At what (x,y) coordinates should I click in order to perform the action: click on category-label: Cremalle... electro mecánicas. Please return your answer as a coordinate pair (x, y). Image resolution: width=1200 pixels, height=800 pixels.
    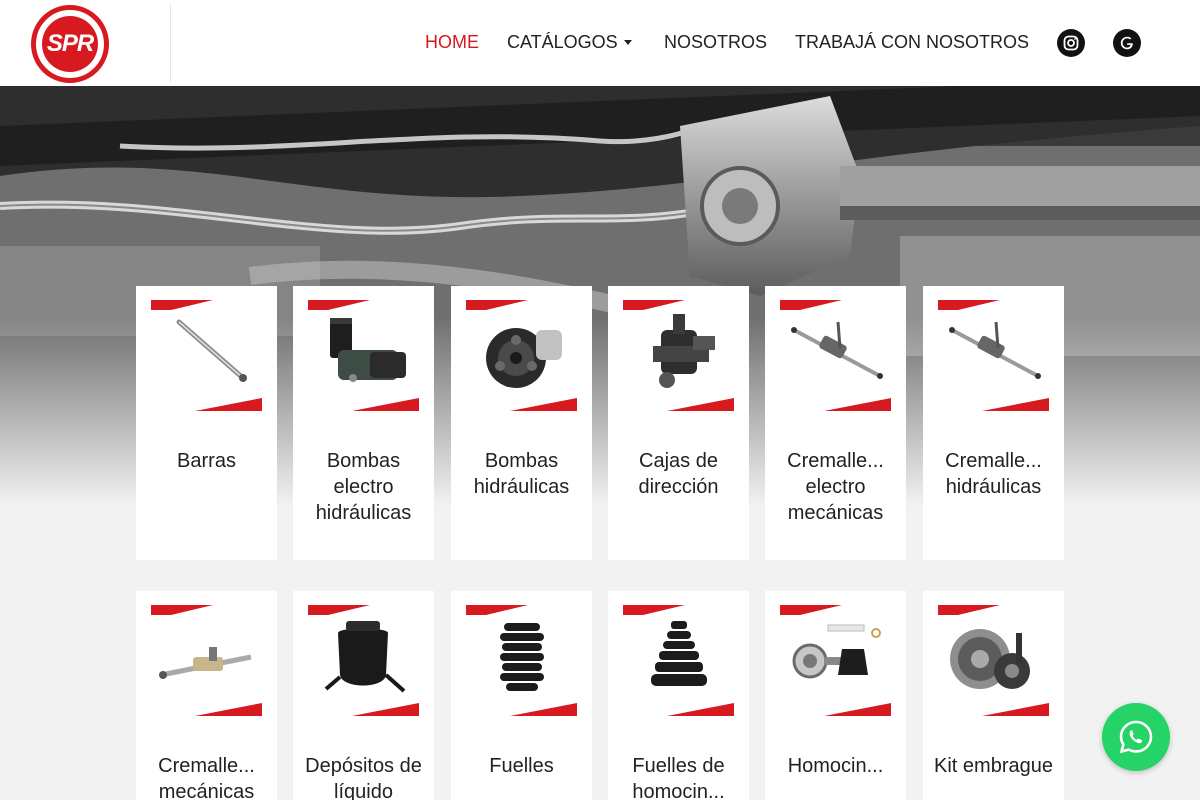
    Looking at the image, I should click on (835, 487).